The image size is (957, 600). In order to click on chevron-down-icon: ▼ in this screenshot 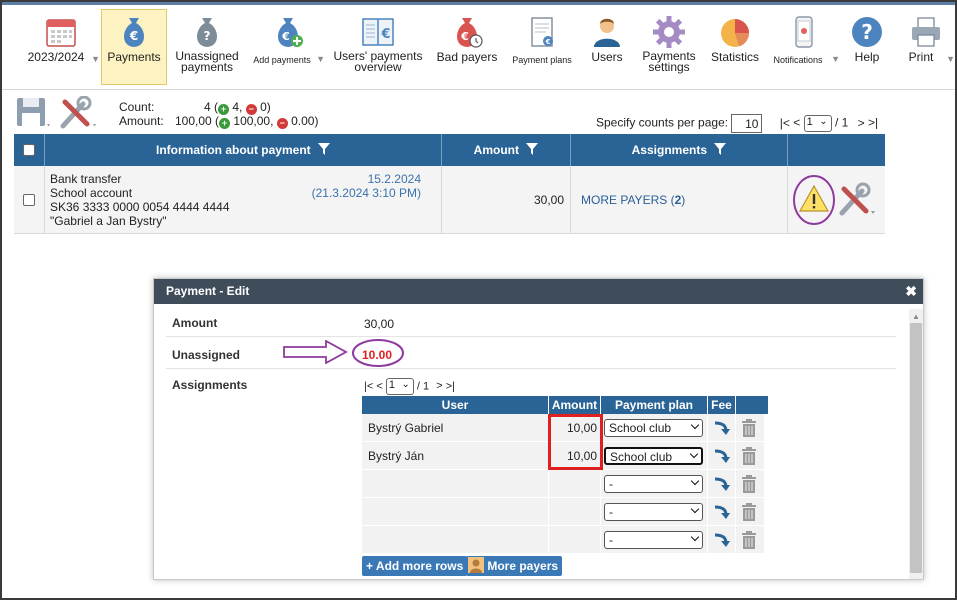, I will do `click(835, 59)`.